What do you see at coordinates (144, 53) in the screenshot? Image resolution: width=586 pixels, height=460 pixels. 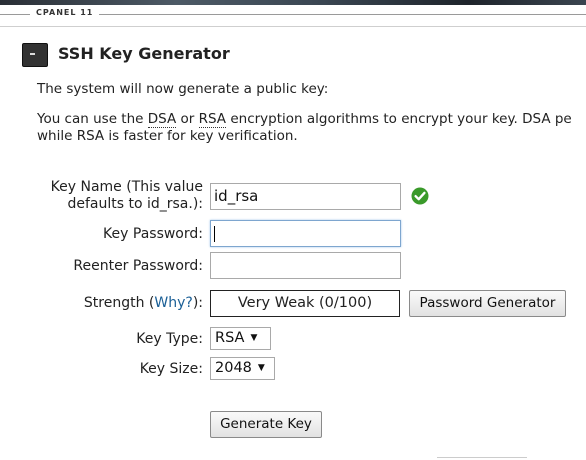 I see `page-title: SSH Key Generator` at bounding box center [144, 53].